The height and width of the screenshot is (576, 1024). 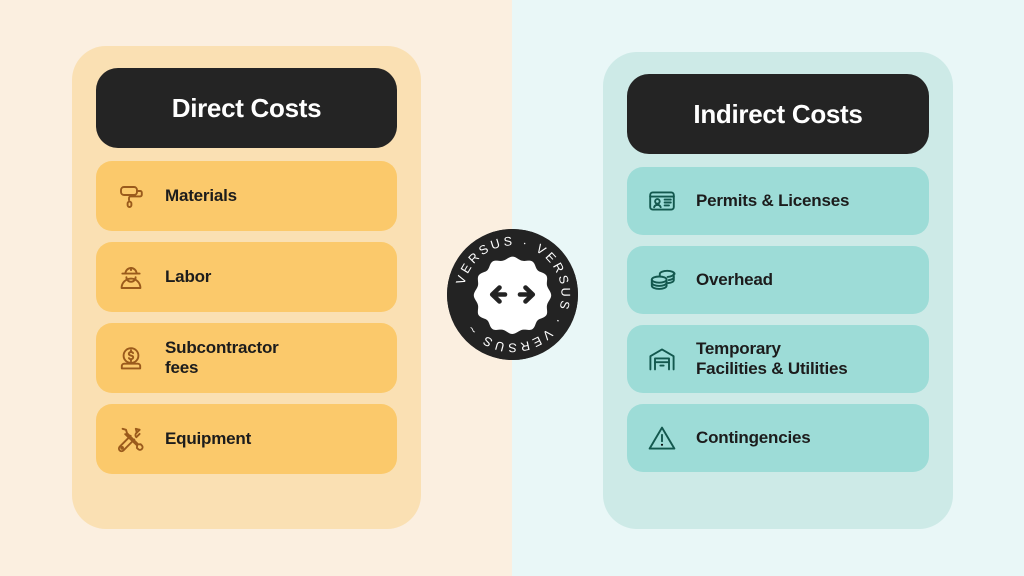 I want to click on indirect-item-permits-licenses: Permits & Licenses, so click(x=778, y=201).